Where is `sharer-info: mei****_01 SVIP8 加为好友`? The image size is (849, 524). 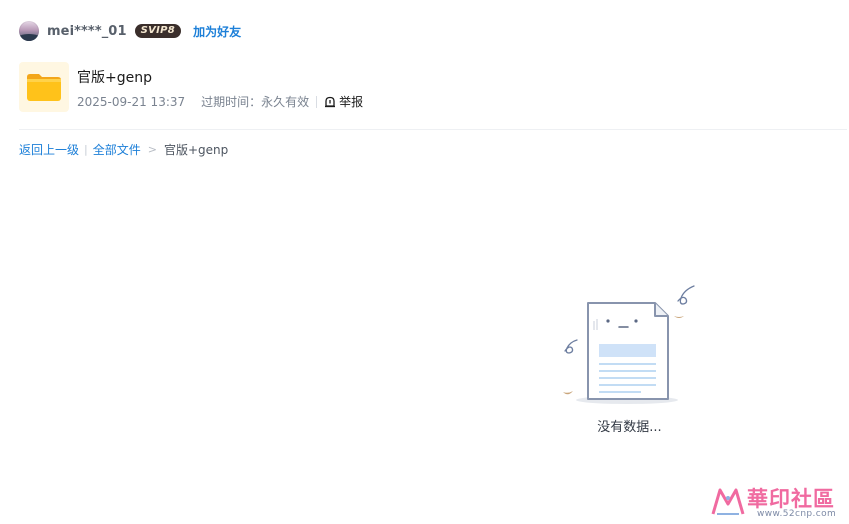 sharer-info: mei****_01 SVIP8 加为好友 is located at coordinates (130, 31).